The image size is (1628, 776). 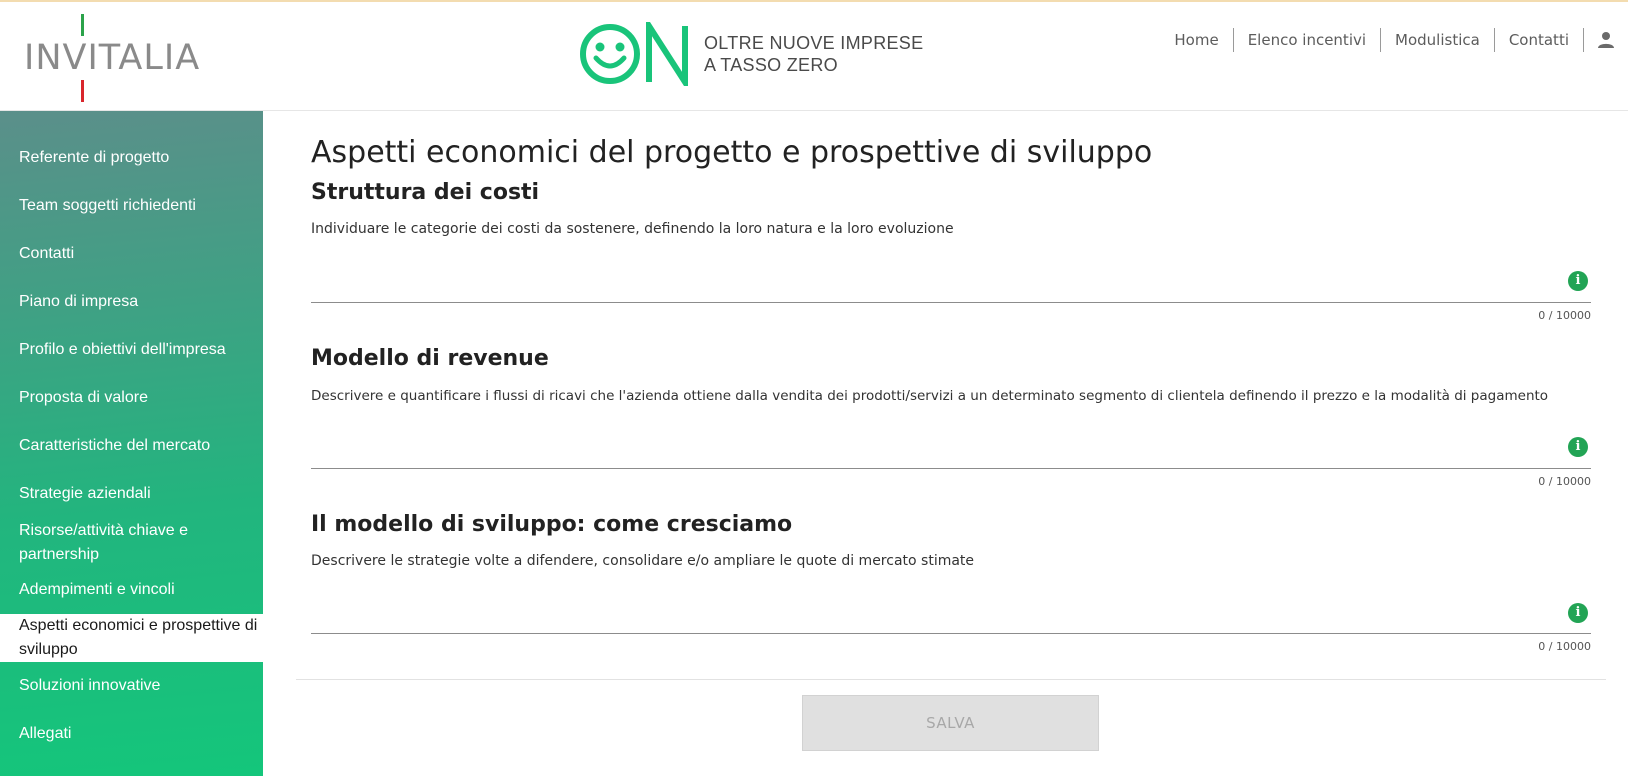 I want to click on sidebar-item-caratteristiche-mercato: Caratteristiche del mercato, so click(x=131, y=446).